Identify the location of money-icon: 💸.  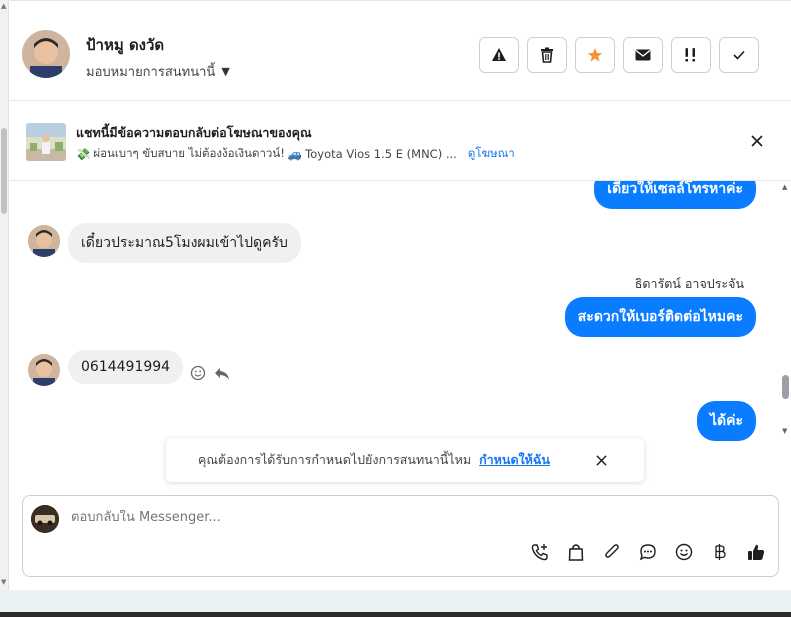
(83, 154).